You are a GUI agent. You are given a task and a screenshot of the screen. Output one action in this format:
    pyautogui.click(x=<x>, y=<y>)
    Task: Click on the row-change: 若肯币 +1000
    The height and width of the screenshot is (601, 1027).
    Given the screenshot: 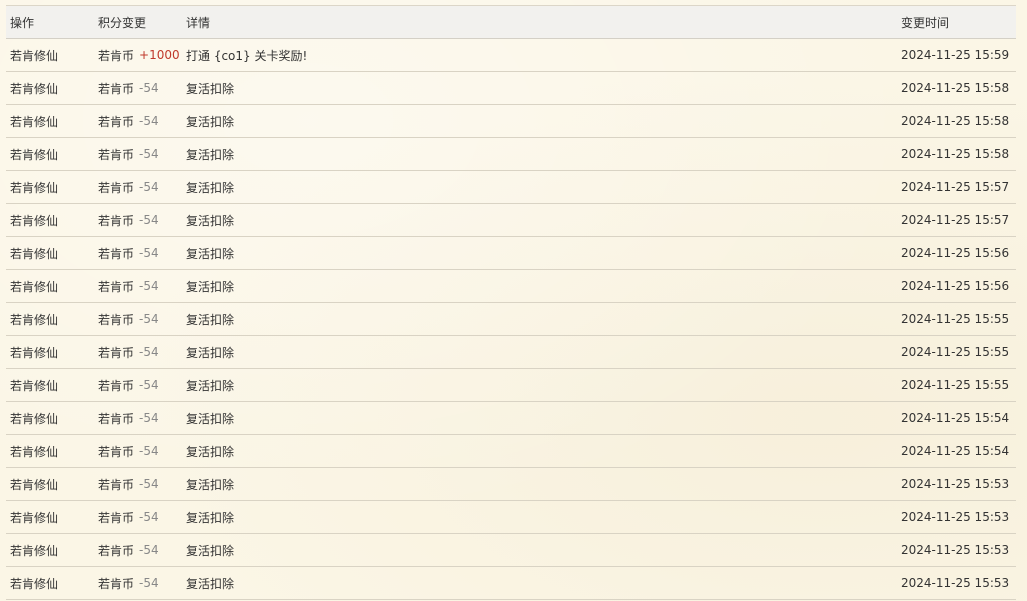 What is the action you would take?
    pyautogui.click(x=140, y=55)
    